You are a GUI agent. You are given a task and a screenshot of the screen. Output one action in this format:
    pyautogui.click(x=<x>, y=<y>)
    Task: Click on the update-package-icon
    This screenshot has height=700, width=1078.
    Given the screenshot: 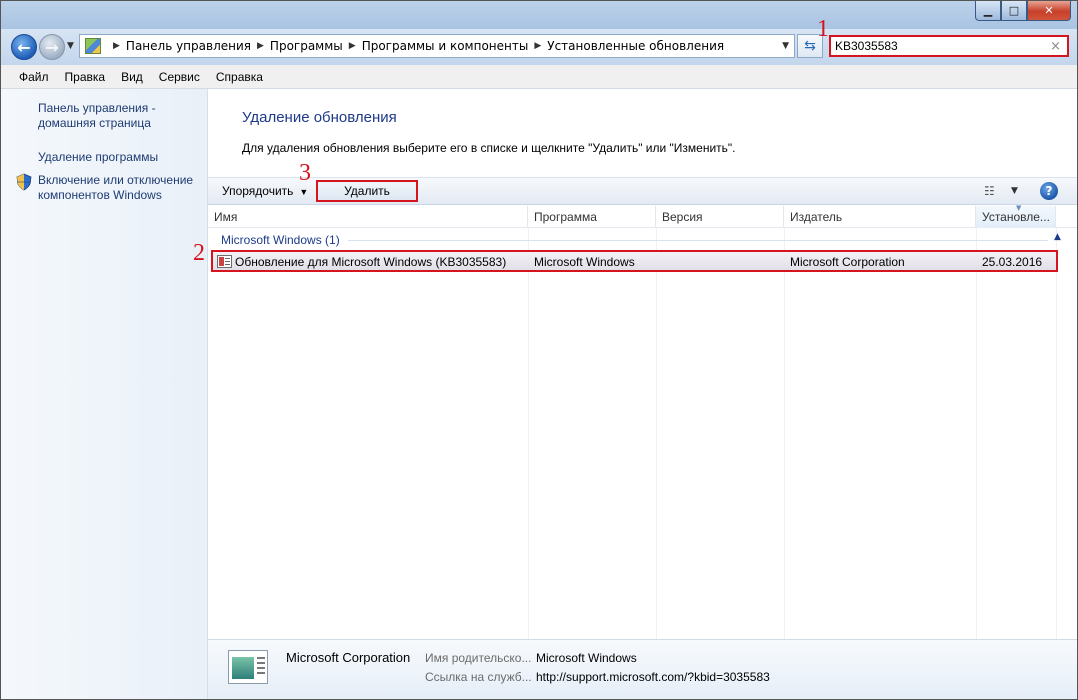 What is the action you would take?
    pyautogui.click(x=248, y=667)
    